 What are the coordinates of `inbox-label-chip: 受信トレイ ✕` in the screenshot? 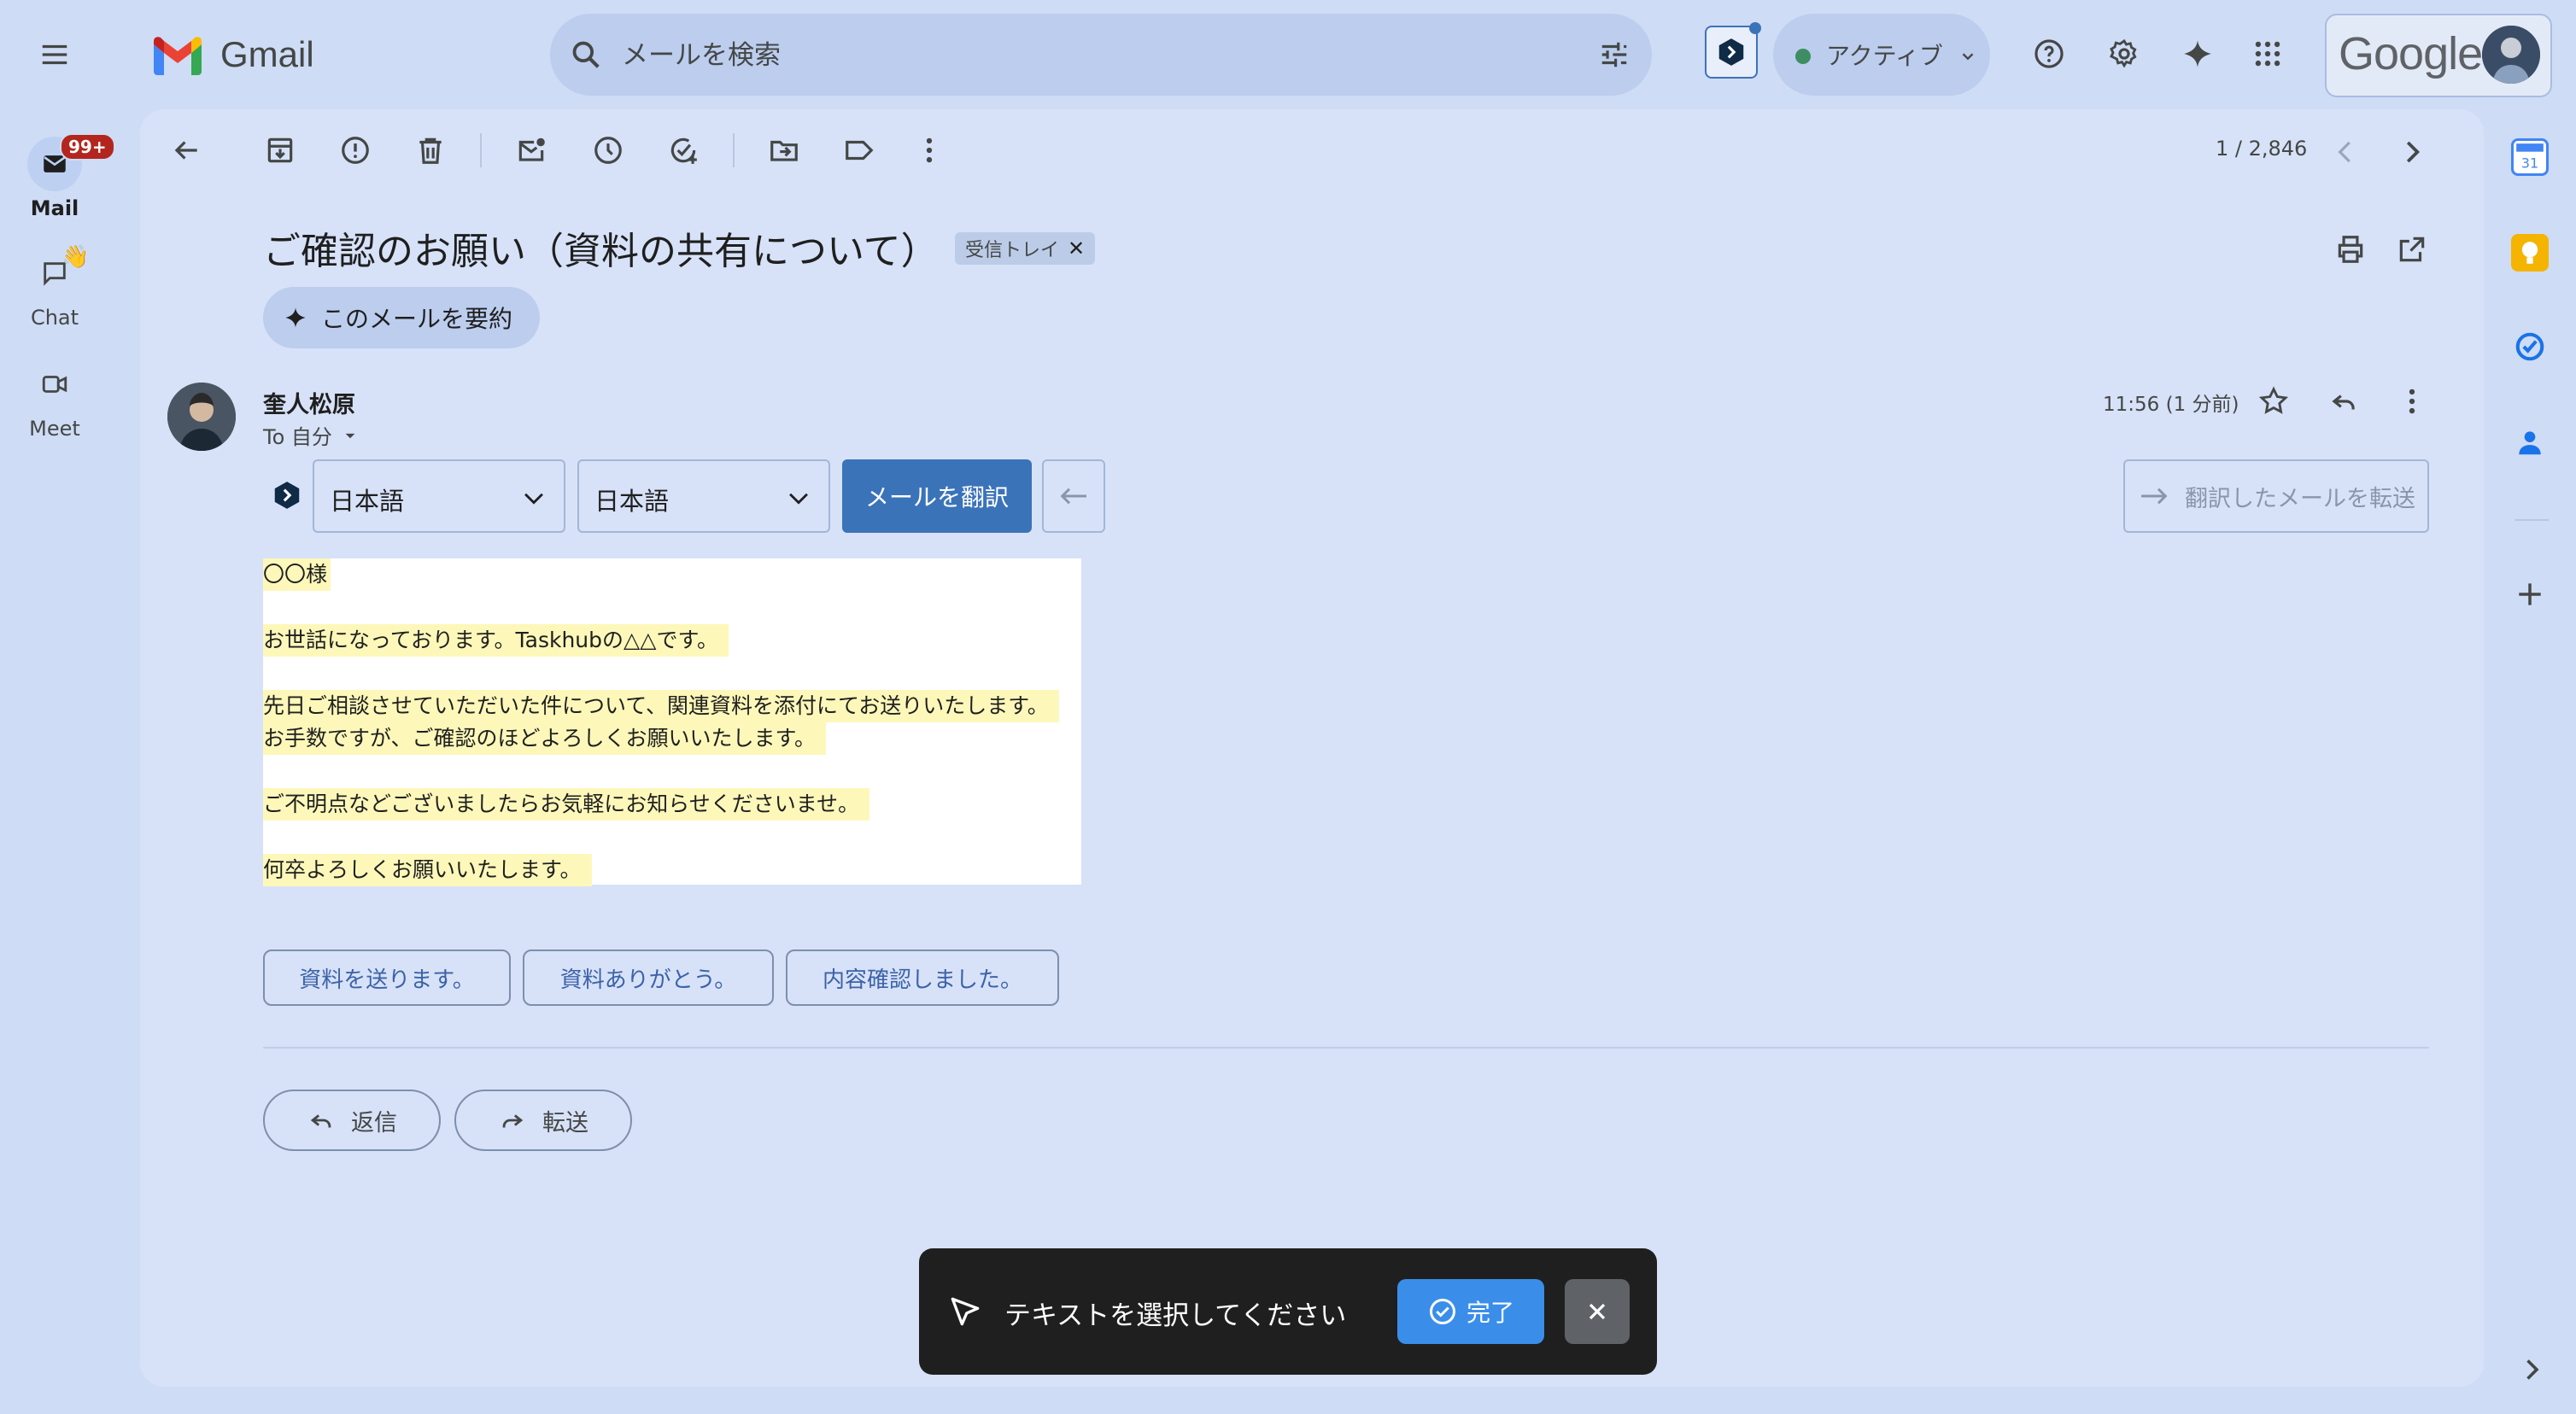 It's located at (1025, 248).